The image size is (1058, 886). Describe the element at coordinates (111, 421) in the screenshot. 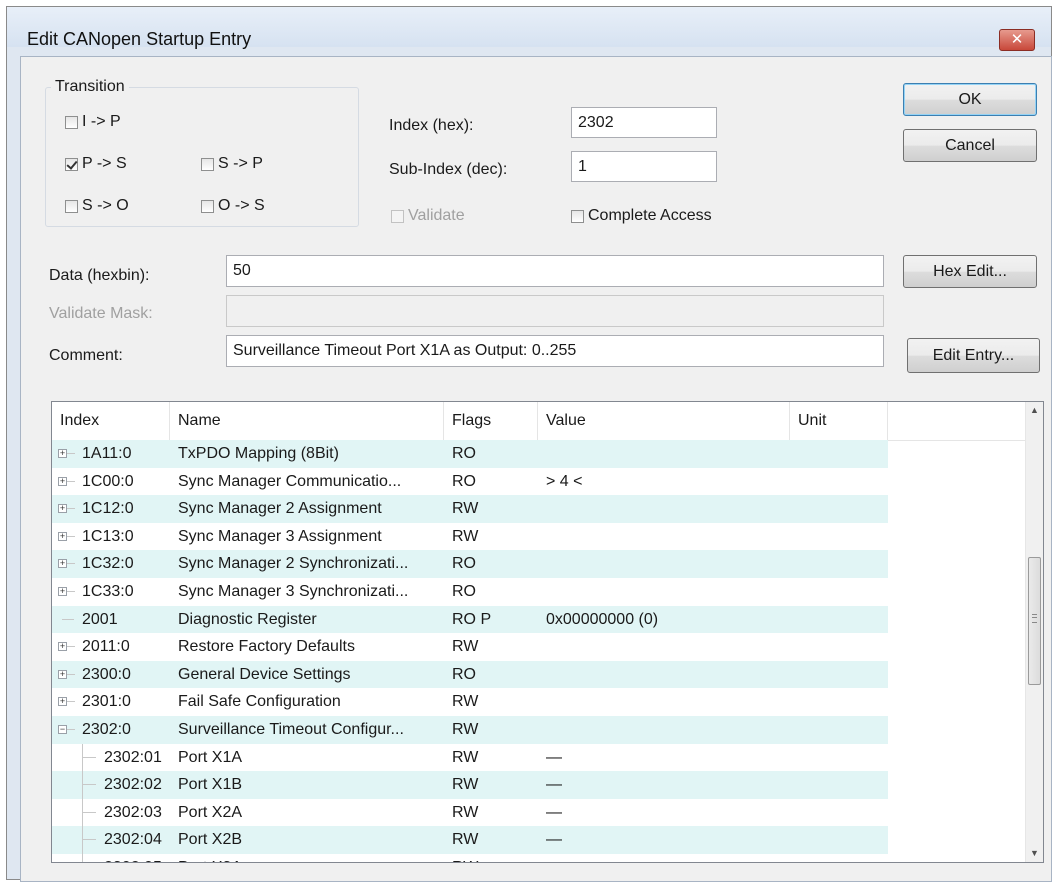

I see `column-header-index: Index` at that location.